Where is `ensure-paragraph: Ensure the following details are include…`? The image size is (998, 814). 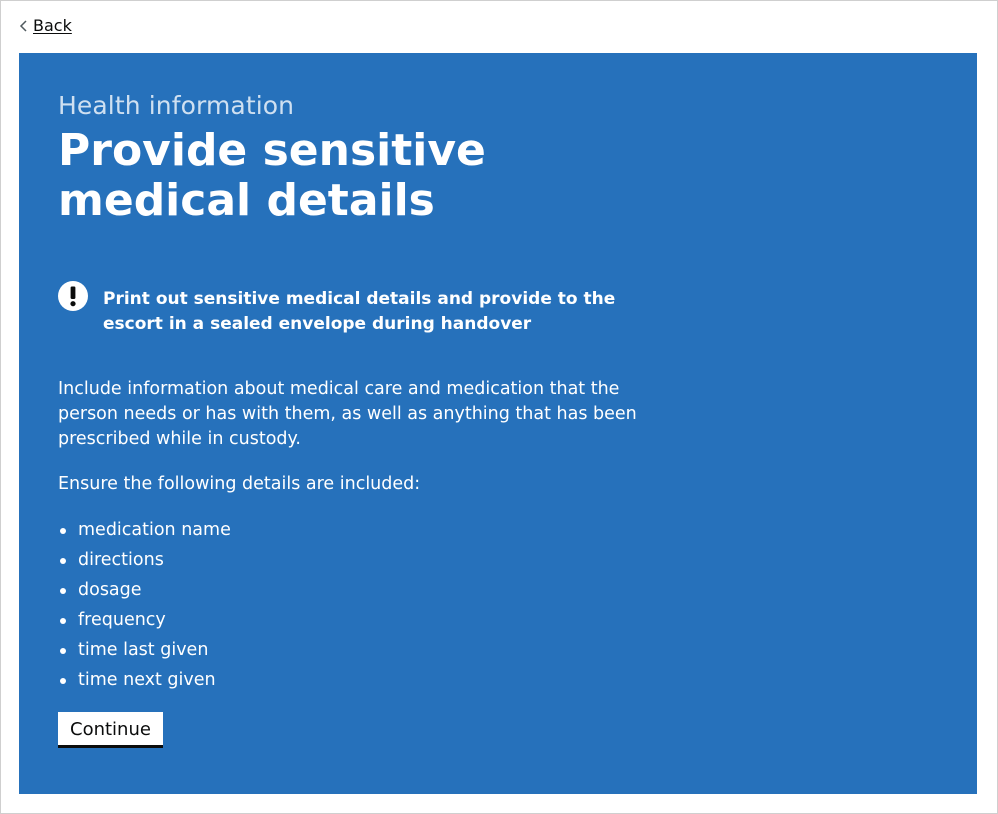
ensure-paragraph: Ensure the following details are include… is located at coordinates (239, 484).